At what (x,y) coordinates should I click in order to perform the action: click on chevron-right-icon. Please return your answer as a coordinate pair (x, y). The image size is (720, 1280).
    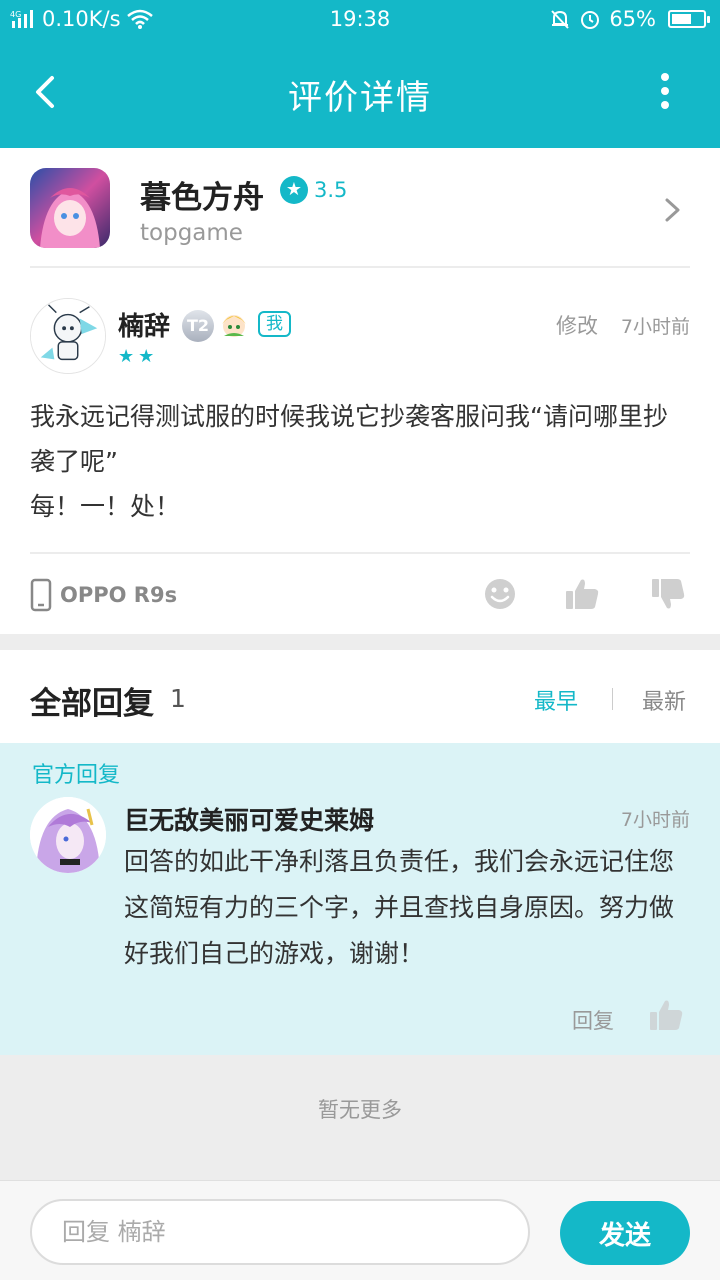
    Looking at the image, I should click on (672, 210).